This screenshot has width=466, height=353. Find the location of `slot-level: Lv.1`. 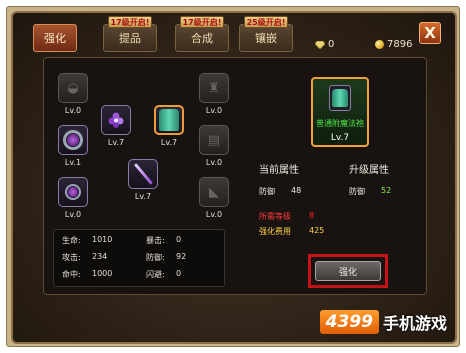

slot-level: Lv.1 is located at coordinates (73, 162).